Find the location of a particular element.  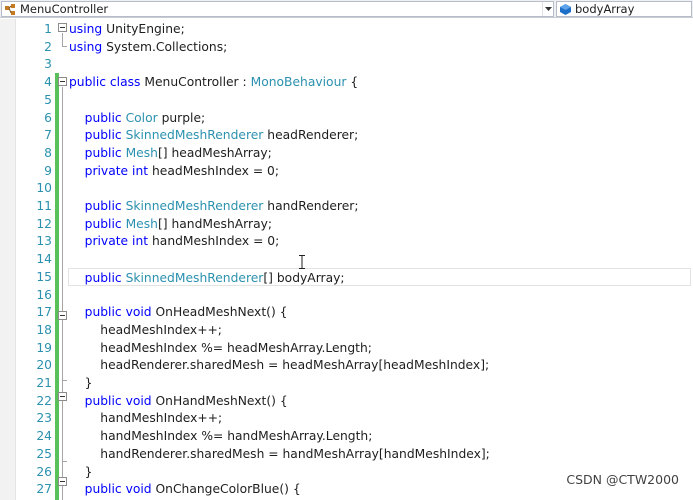

line-number: 11 is located at coordinates (44, 206).